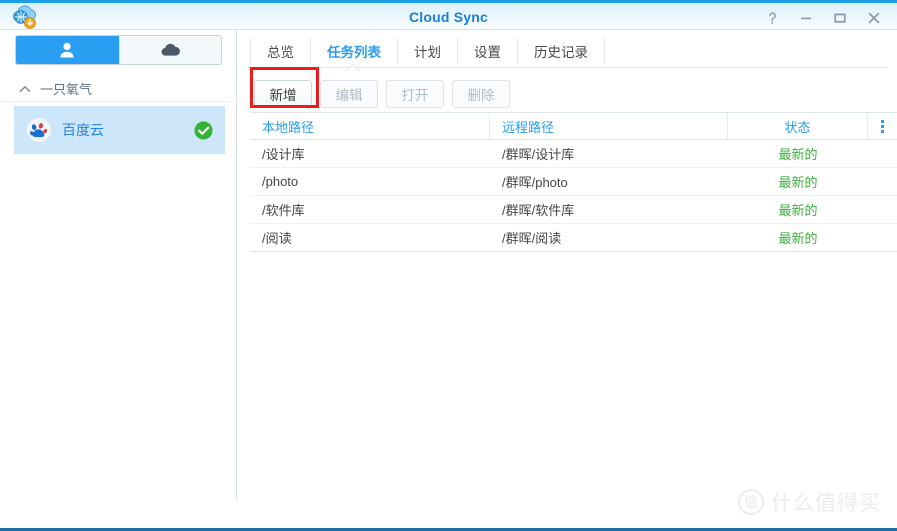  What do you see at coordinates (370, 126) in the screenshot?
I see `column-header-local-path: 本地路径` at bounding box center [370, 126].